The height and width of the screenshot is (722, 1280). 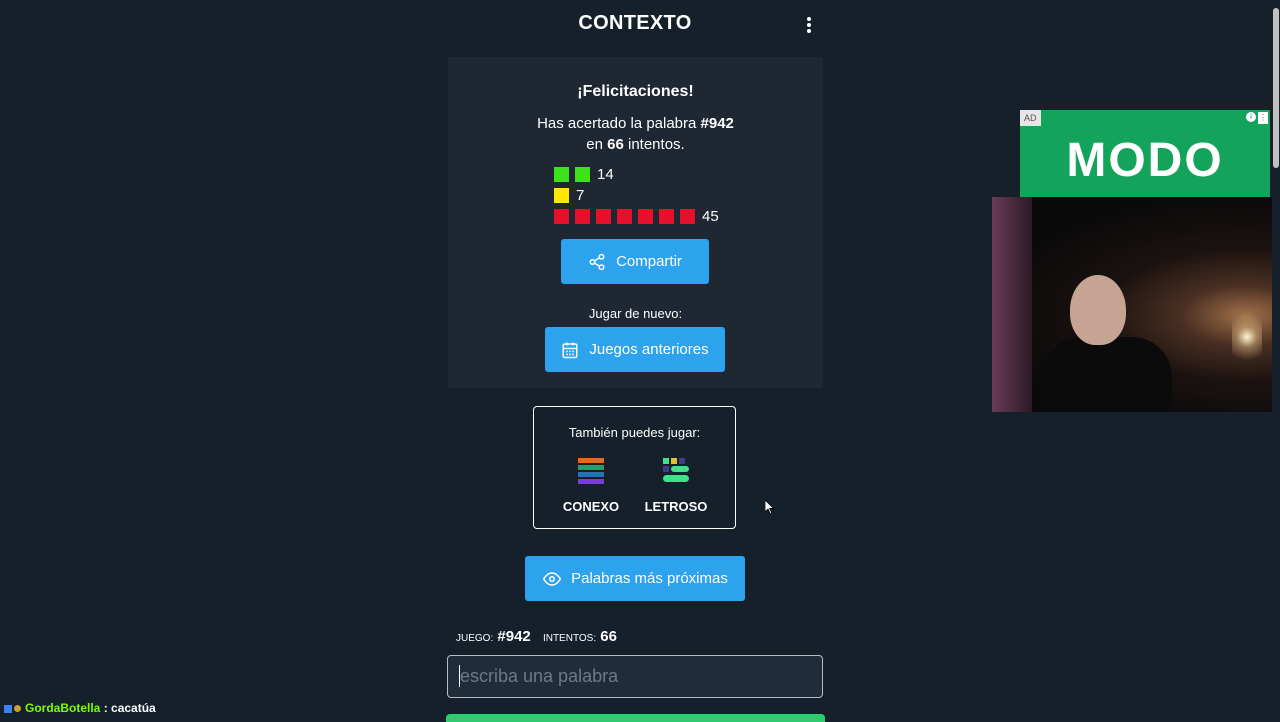 I want to click on chat-message: GordaBotella : cacatúa, so click(x=80, y=708).